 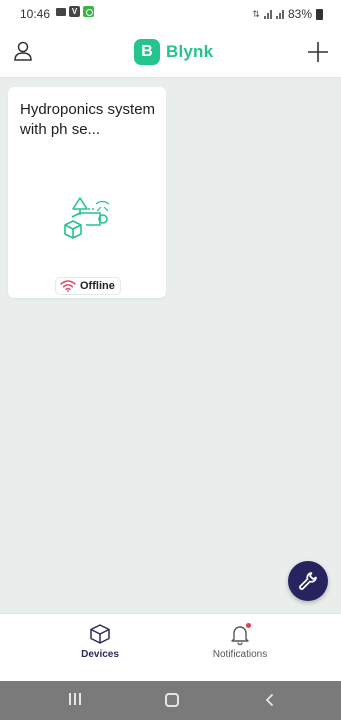 I want to click on wrench-icon, so click(x=308, y=581).